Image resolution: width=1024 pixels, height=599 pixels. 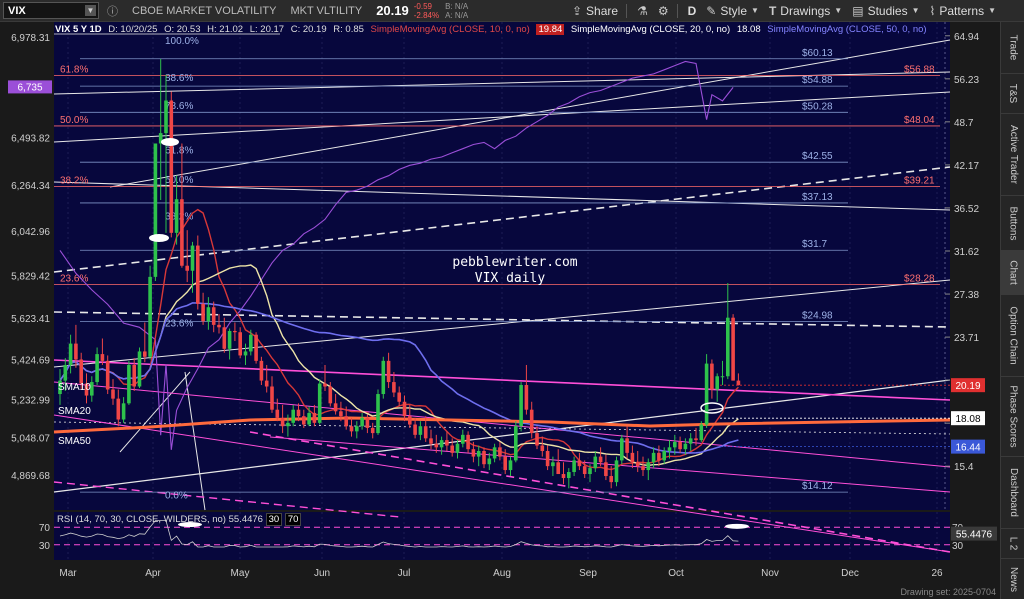 What do you see at coordinates (858, 10) in the screenshot?
I see `studies-icon: ▤` at bounding box center [858, 10].